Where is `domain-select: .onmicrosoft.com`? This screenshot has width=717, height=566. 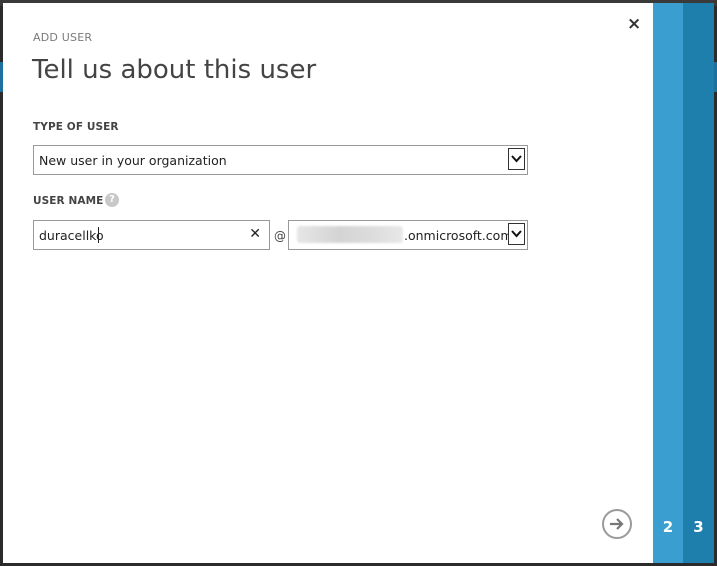 domain-select: .onmicrosoft.com is located at coordinates (408, 235).